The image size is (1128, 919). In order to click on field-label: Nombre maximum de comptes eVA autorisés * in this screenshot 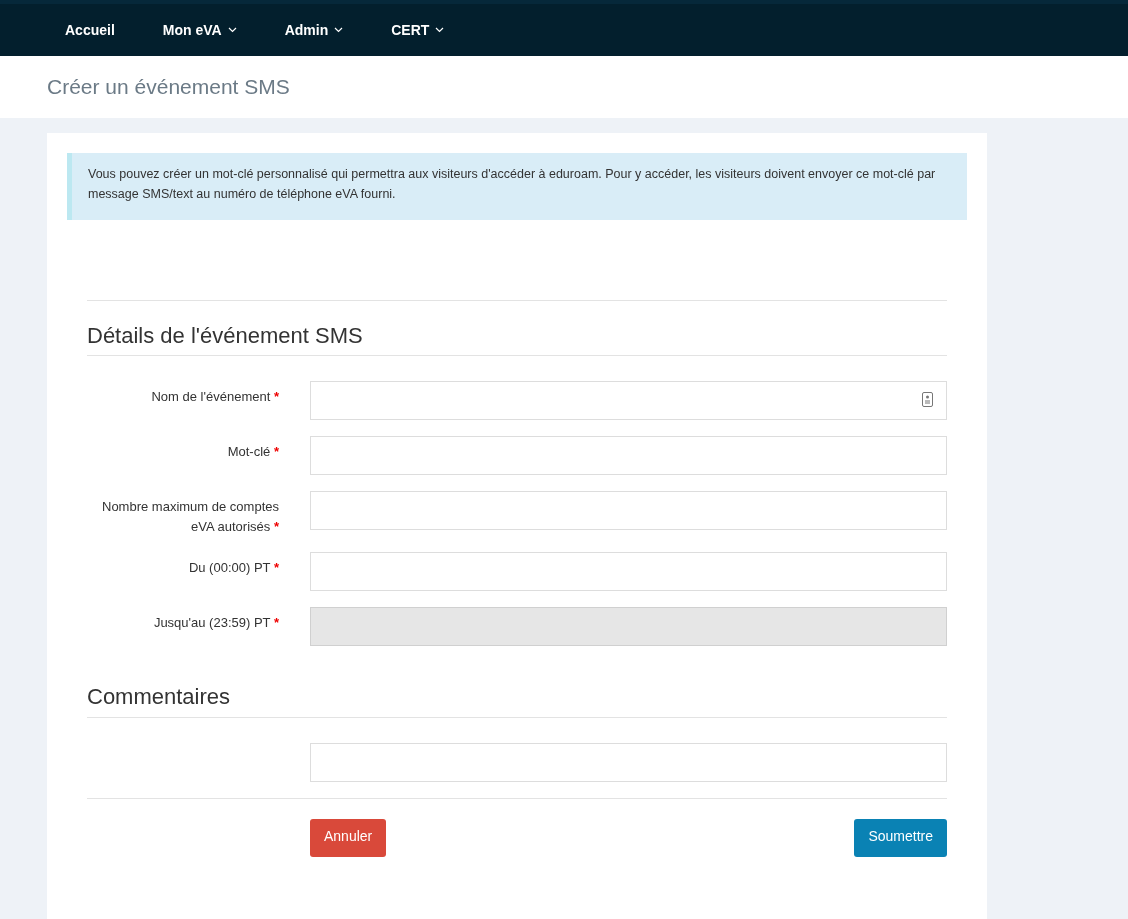, I will do `click(190, 517)`.